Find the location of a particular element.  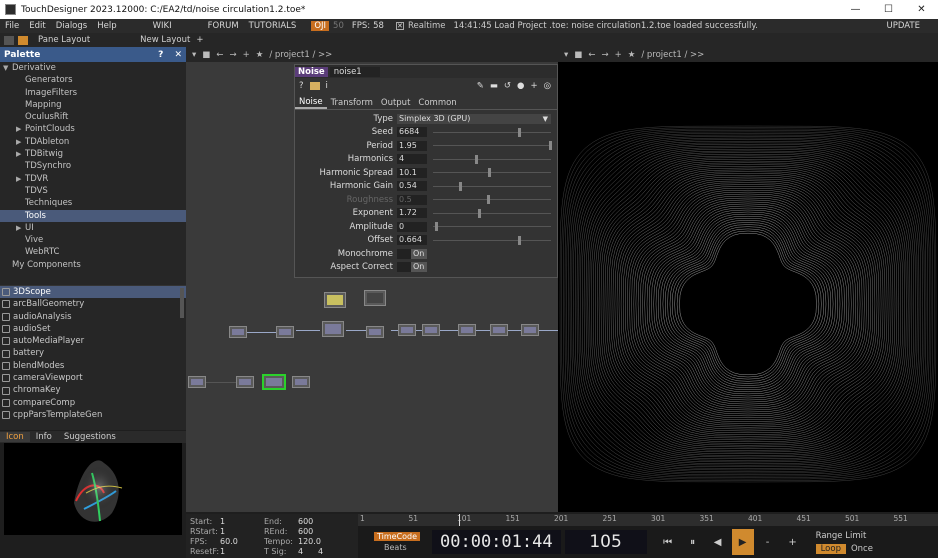

timecode-display: 00:00:01:44 is located at coordinates (496, 542).